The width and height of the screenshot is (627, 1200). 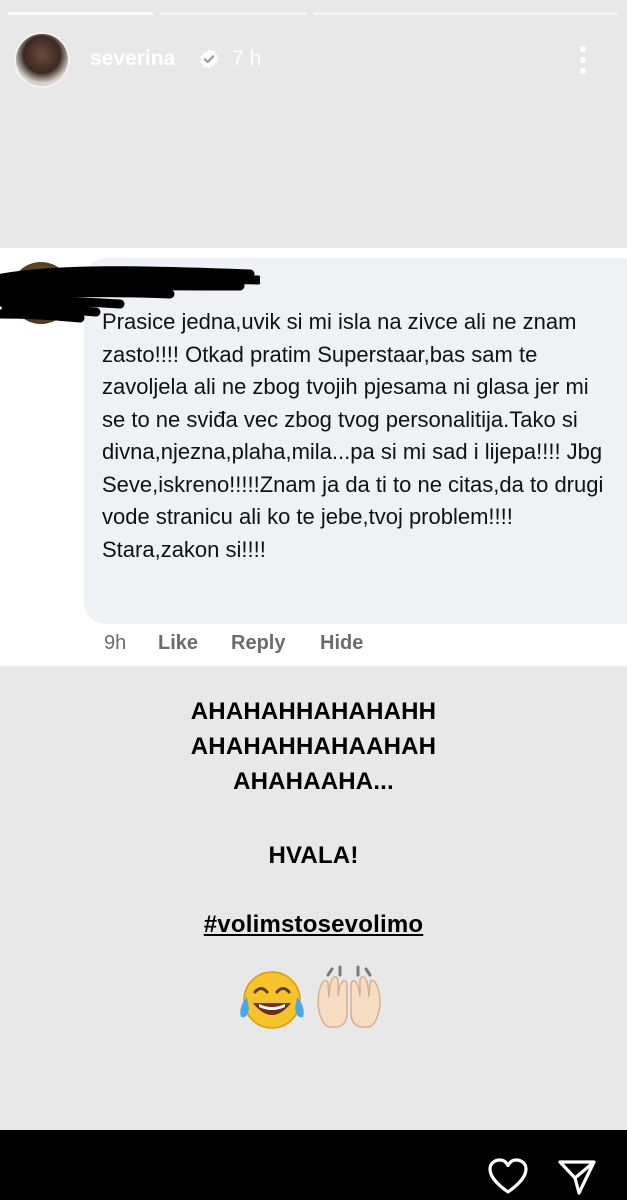 I want to click on overlay-thanks: HVALA!, so click(x=313, y=855).